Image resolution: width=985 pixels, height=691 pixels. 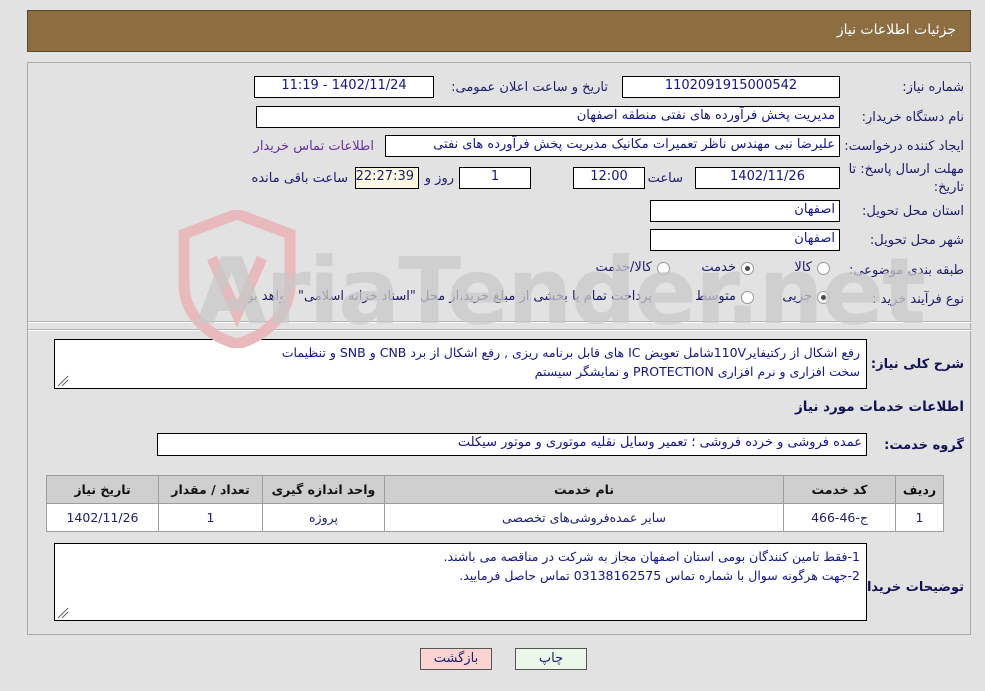 What do you see at coordinates (948, 187) in the screenshot?
I see `deadline-label-line2: تاریخ:` at bounding box center [948, 187].